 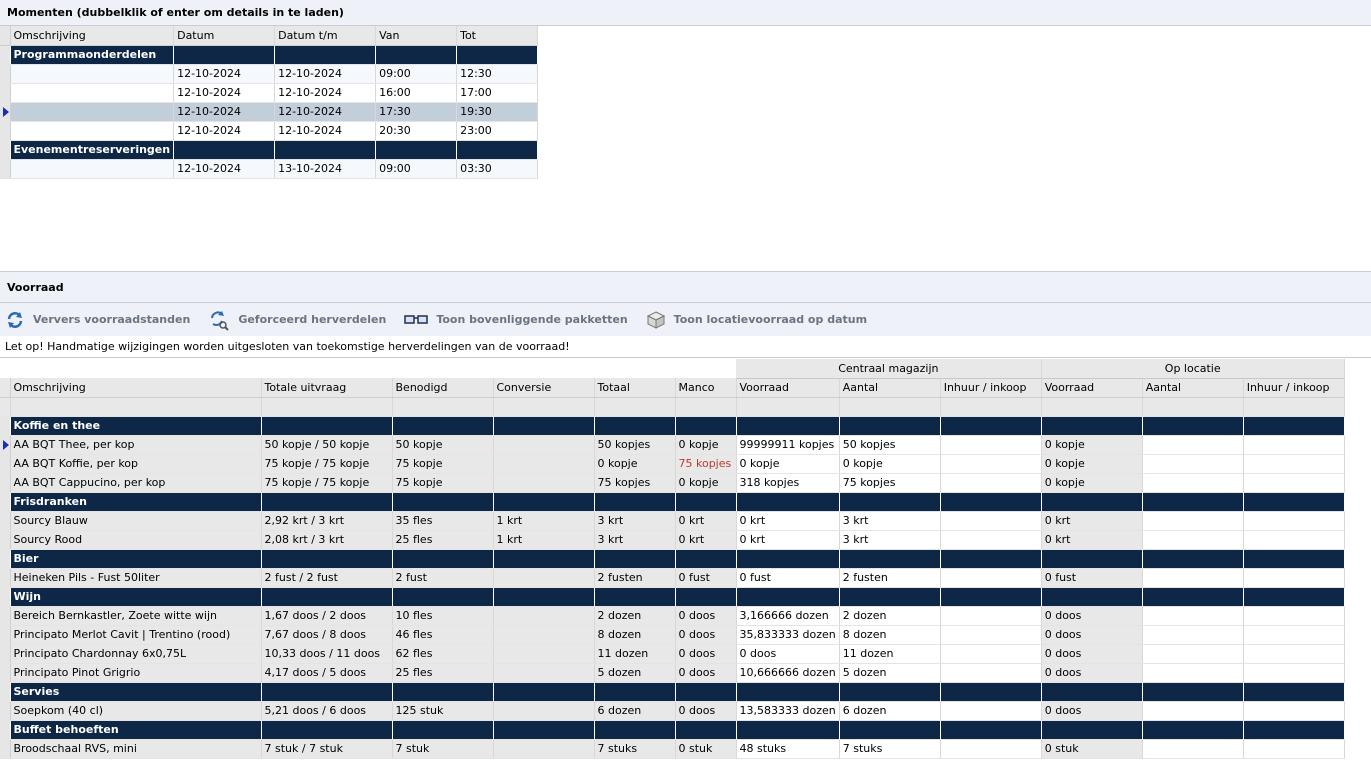 What do you see at coordinates (672, 502) in the screenshot?
I see `group-row: Frisdranken` at bounding box center [672, 502].